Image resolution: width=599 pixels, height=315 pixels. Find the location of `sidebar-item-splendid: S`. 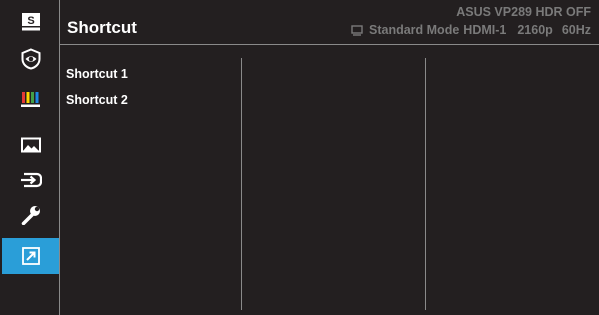

sidebar-item-splendid: S is located at coordinates (30, 22).